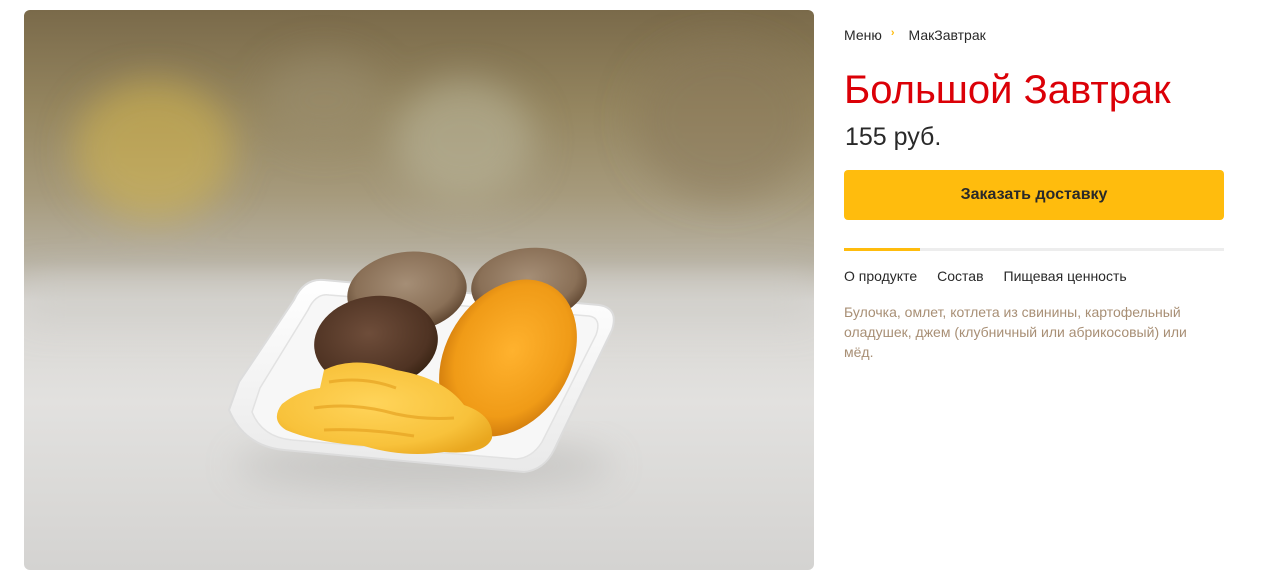  Describe the element at coordinates (960, 276) in the screenshot. I see `tab-composition: Состав` at that location.